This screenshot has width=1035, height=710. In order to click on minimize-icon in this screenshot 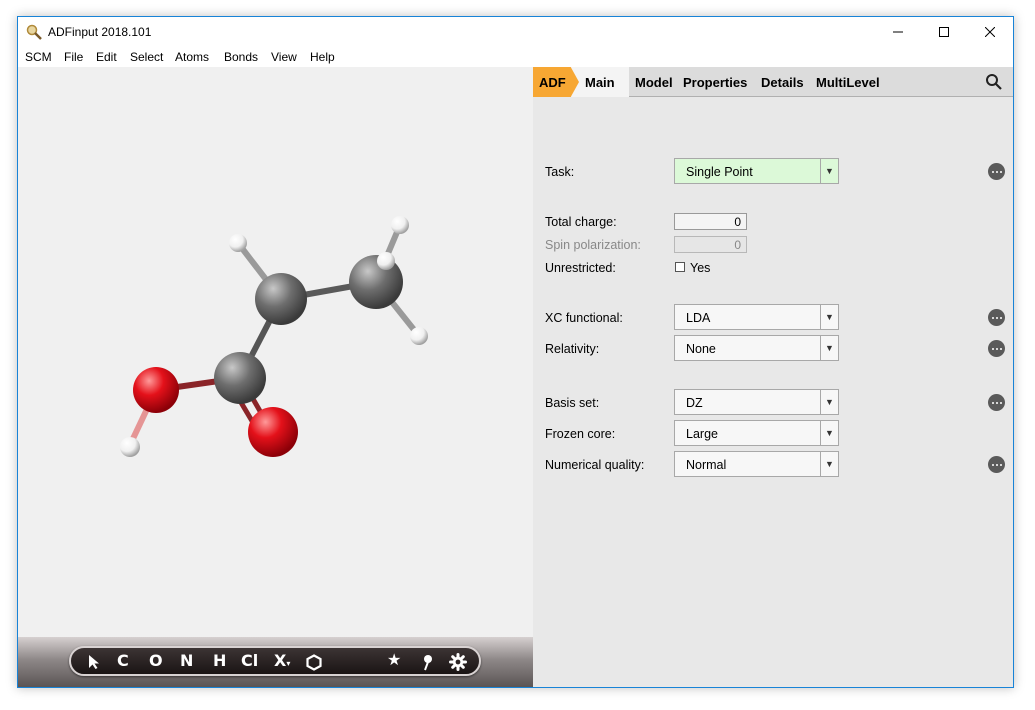, I will do `click(898, 32)`.